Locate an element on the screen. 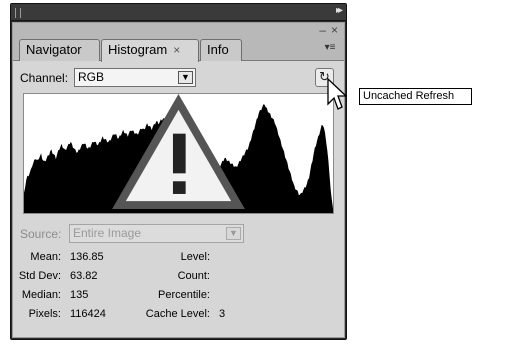 The height and width of the screenshot is (345, 523). pixels-value: 116424 is located at coordinates (88, 314).